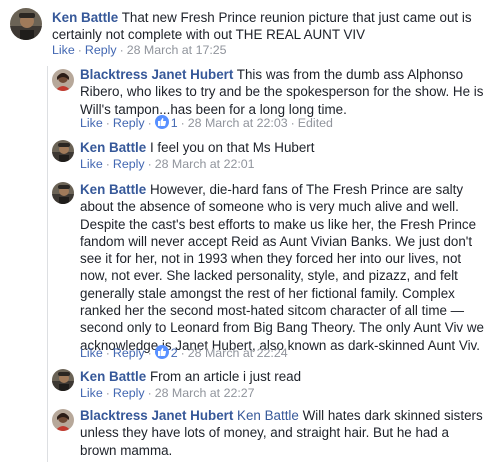 This screenshot has height=462, width=498. Describe the element at coordinates (47, 264) in the screenshot. I see `reply-thread-line` at that location.